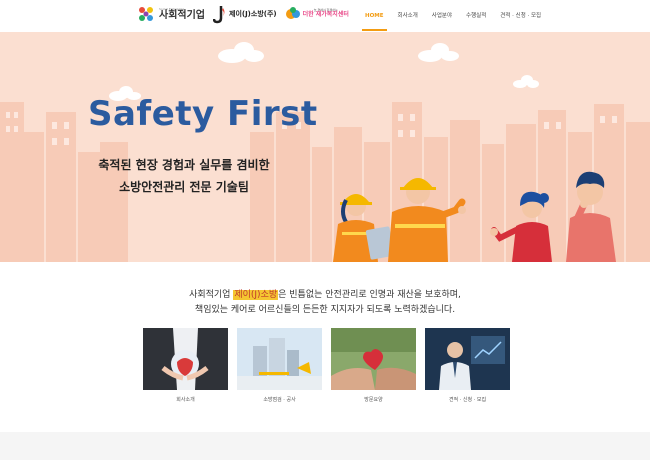  I want to click on social-enterprise-logo: Social Enterprise 사회적기업, so click(170, 14).